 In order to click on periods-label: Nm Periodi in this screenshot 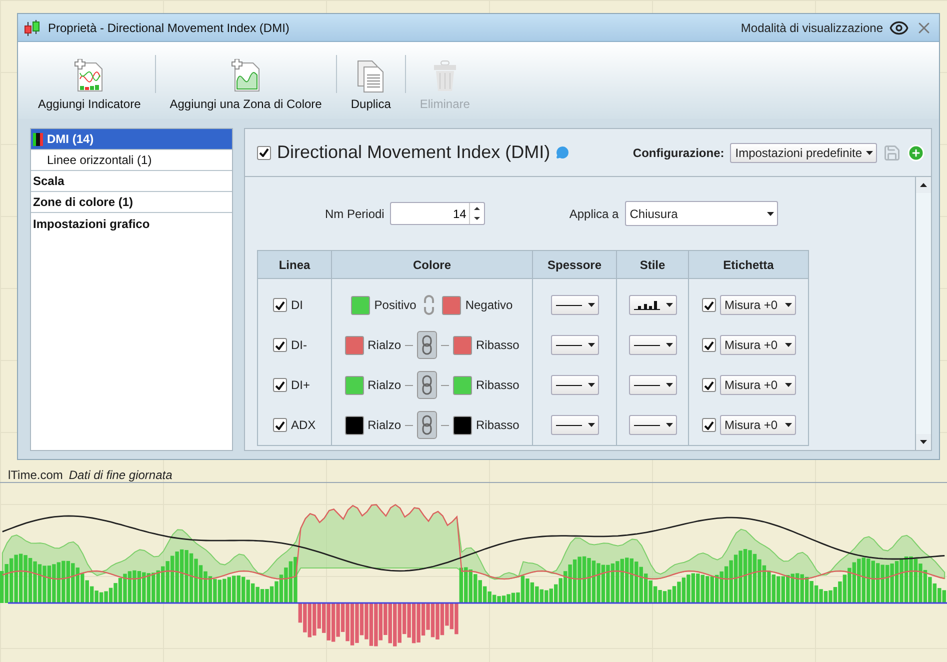, I will do `click(354, 213)`.